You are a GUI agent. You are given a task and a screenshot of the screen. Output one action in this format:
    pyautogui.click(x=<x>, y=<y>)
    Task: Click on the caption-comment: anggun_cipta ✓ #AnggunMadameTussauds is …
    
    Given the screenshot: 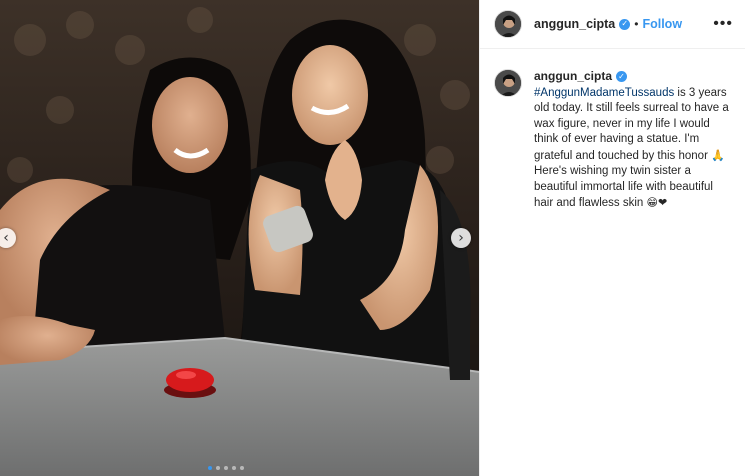 What is the action you would take?
    pyautogui.click(x=612, y=130)
    